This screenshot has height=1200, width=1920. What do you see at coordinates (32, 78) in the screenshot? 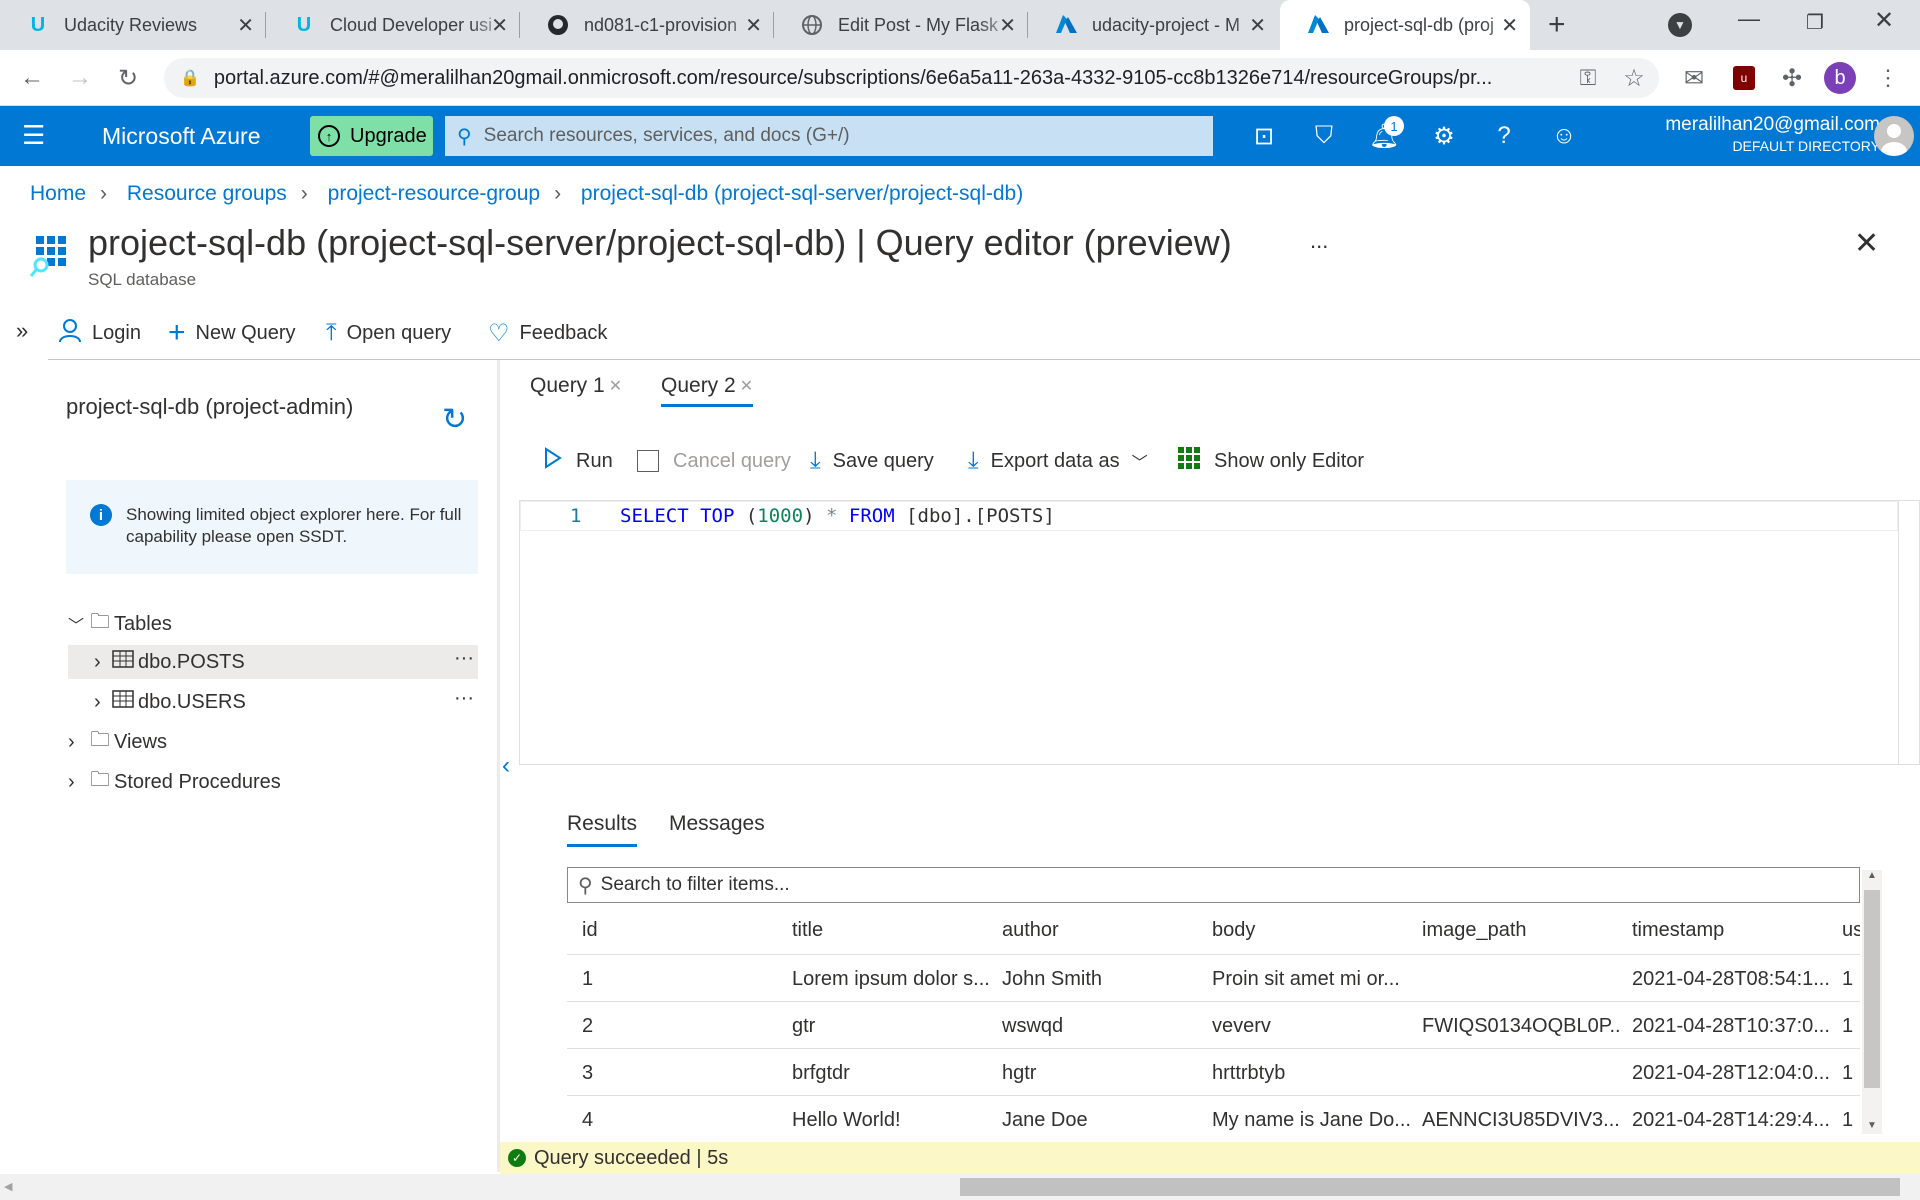
I see `back-icon: ←` at bounding box center [32, 78].